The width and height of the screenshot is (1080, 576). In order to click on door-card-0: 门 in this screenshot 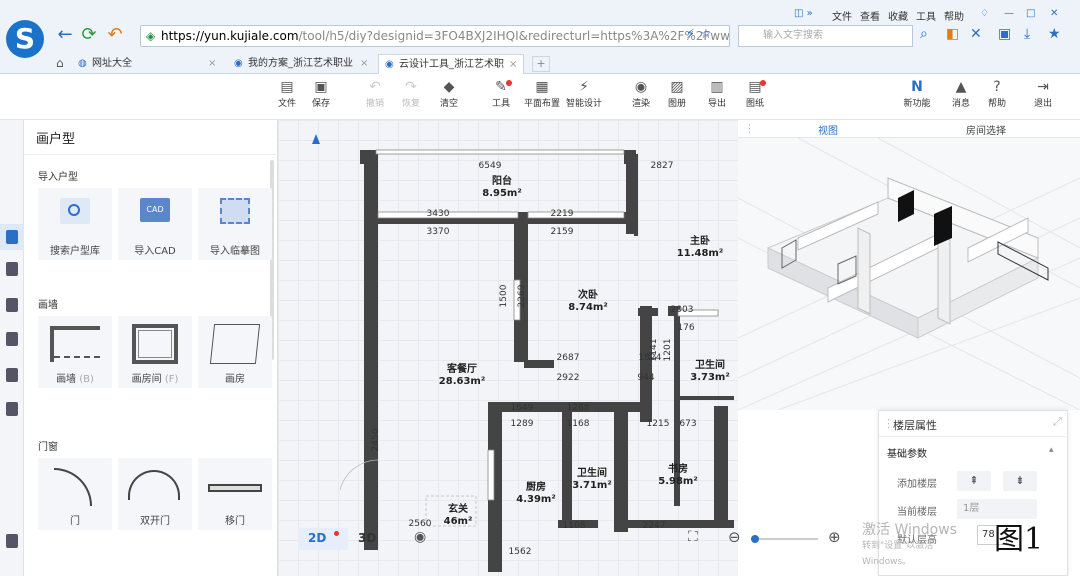, I will do `click(75, 494)`.